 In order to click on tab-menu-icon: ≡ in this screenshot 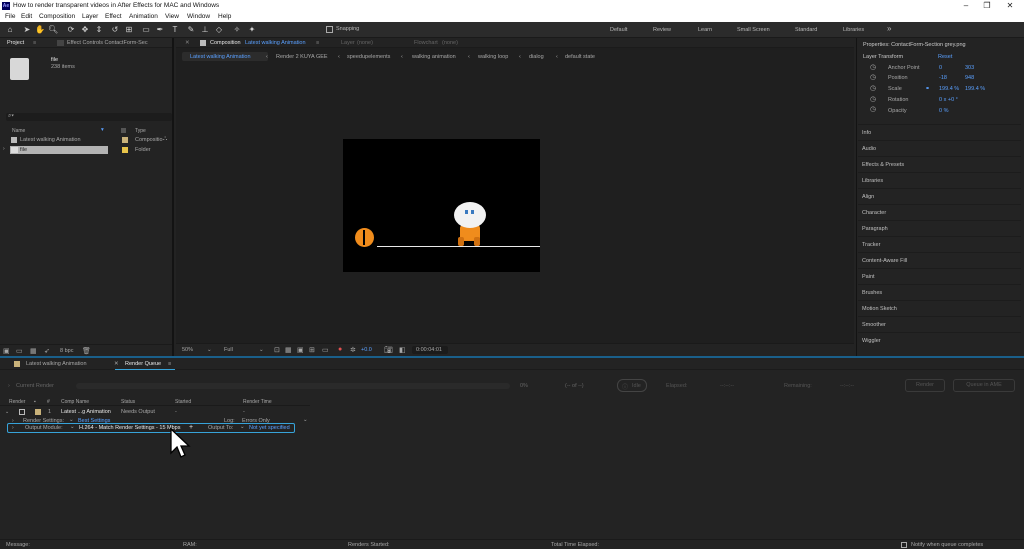, I will do `click(169, 364)`.